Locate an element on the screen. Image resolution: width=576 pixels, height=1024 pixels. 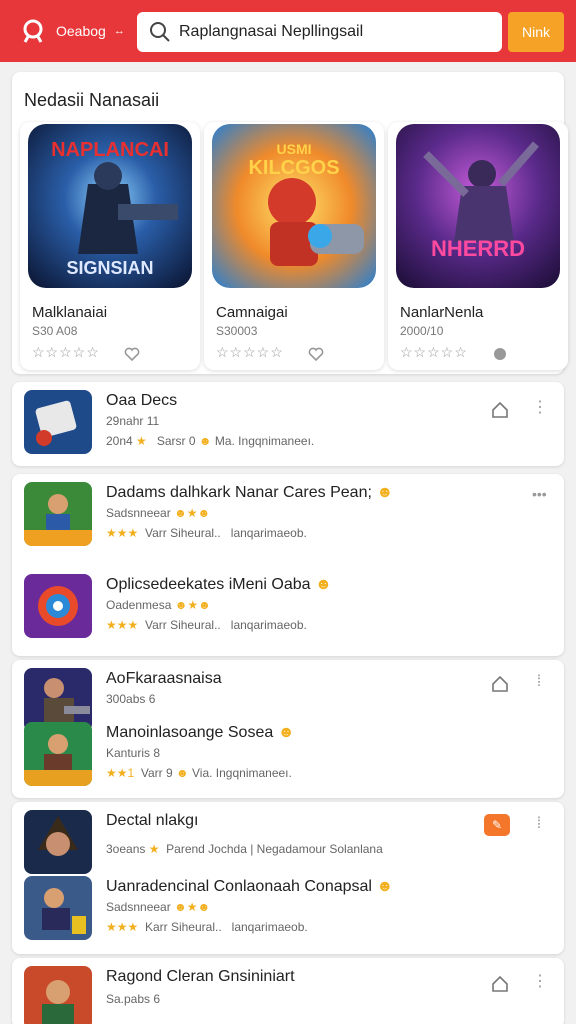
top-bar: Oeabog ↔ Nink is located at coordinates (288, 31).